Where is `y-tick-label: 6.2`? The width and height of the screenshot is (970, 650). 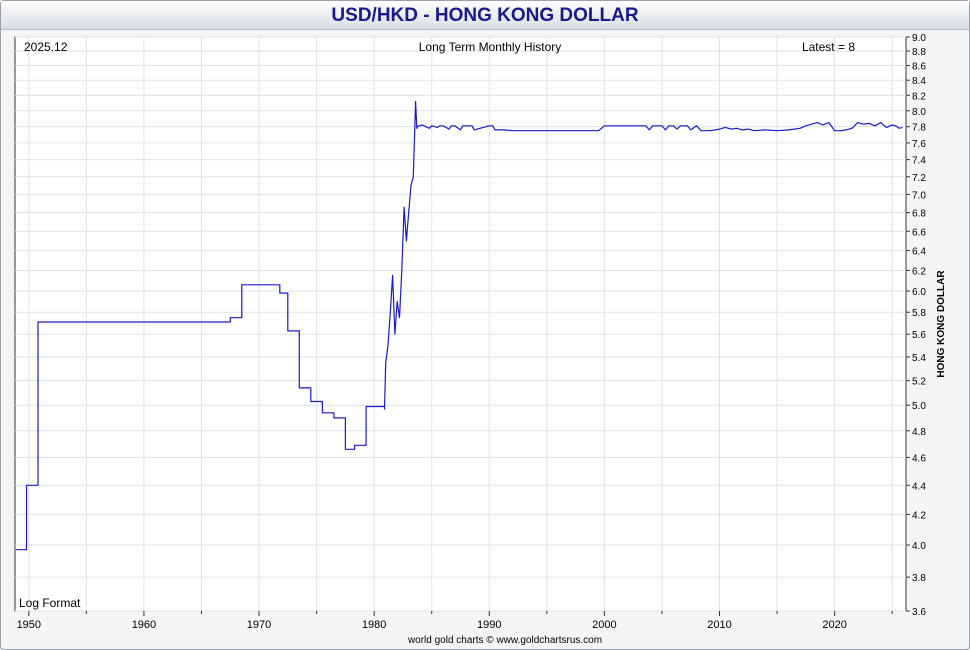 y-tick-label: 6.2 is located at coordinates (919, 271).